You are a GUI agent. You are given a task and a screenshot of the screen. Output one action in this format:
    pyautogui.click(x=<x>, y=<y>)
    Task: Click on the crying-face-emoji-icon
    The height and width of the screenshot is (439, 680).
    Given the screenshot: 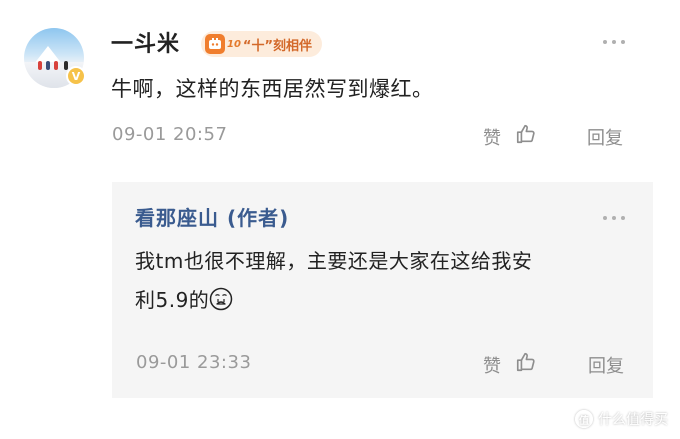 What is the action you would take?
    pyautogui.click(x=221, y=299)
    